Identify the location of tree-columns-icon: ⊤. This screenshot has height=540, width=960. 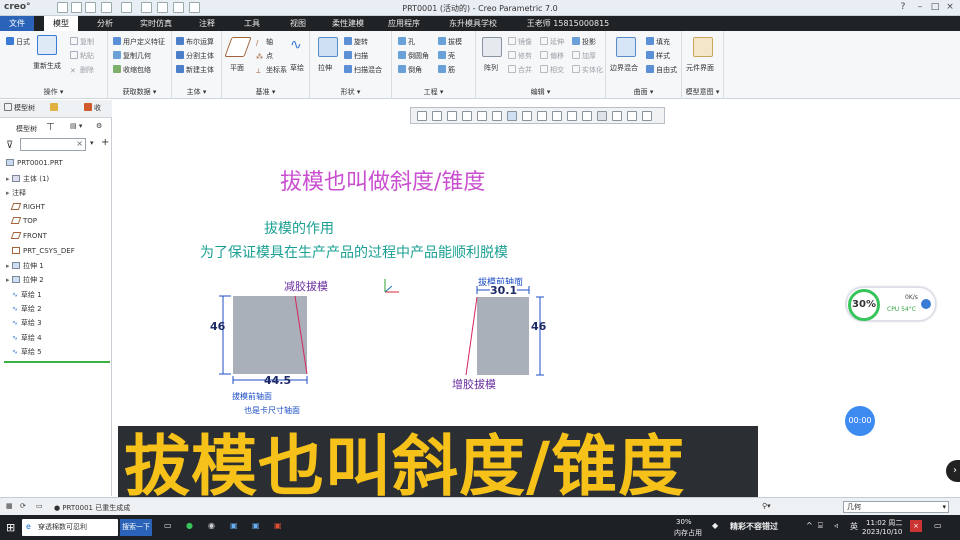
(50, 127).